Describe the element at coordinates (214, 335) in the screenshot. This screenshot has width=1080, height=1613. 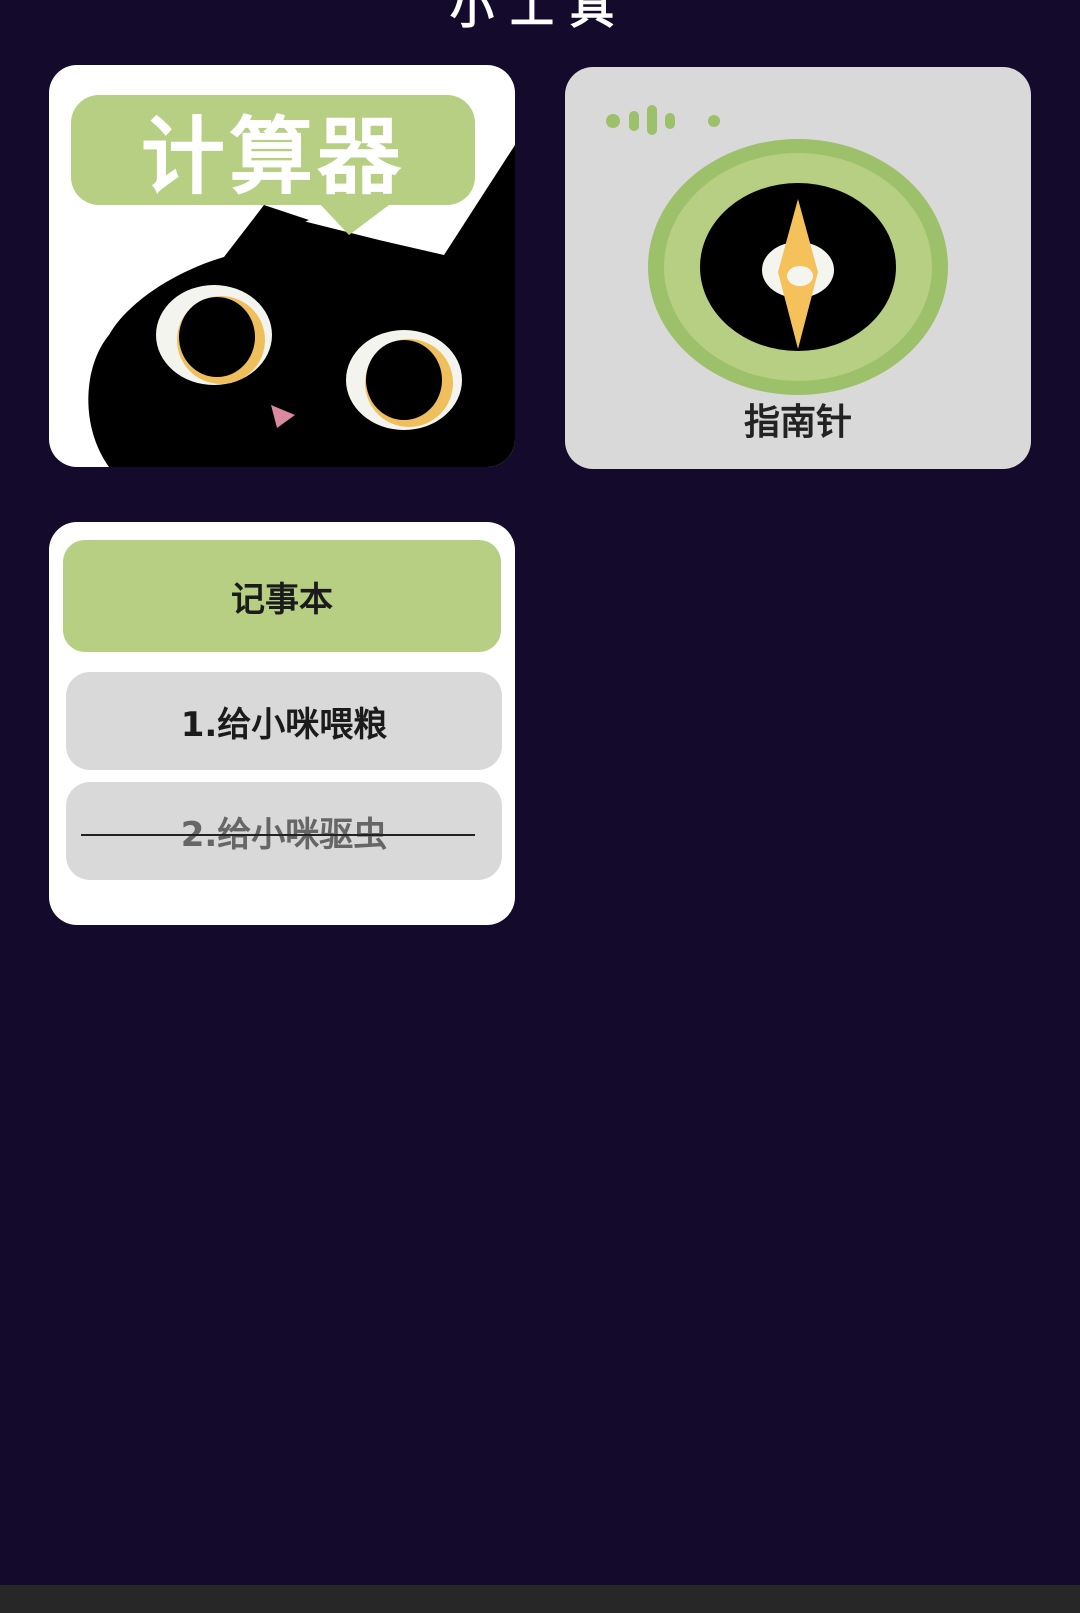
I see `cat-left-eye` at that location.